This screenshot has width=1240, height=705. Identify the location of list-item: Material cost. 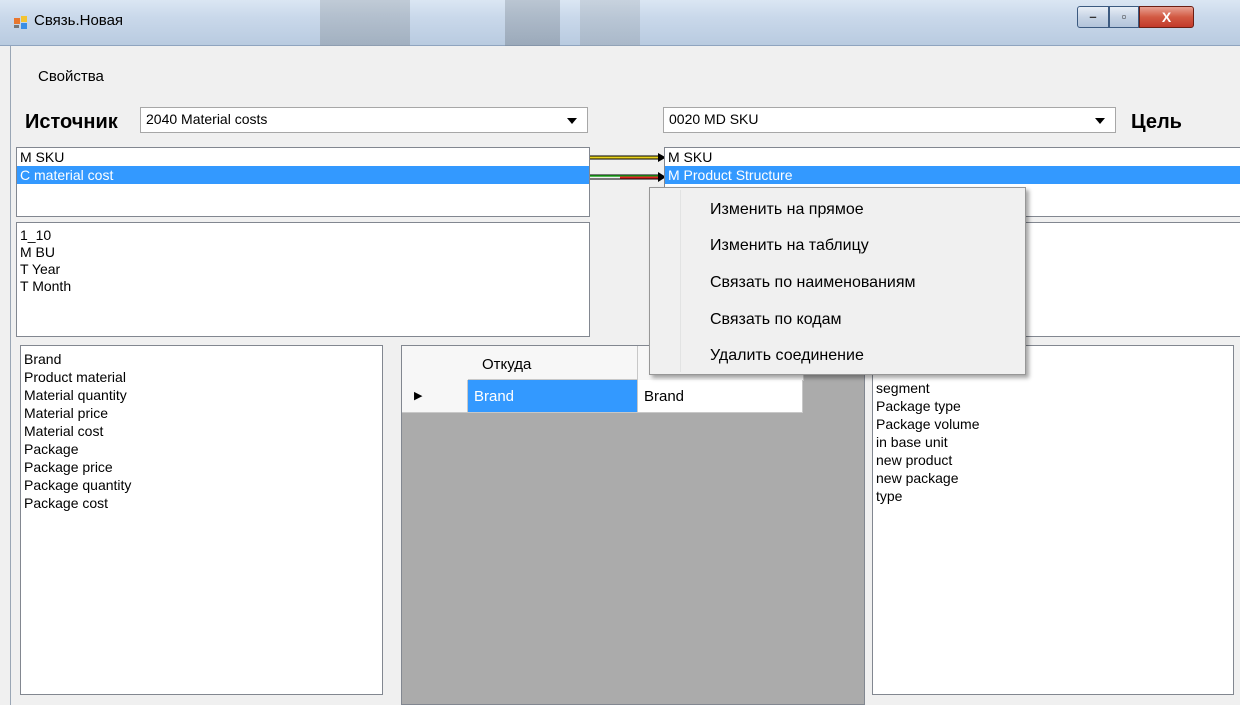
(201, 431).